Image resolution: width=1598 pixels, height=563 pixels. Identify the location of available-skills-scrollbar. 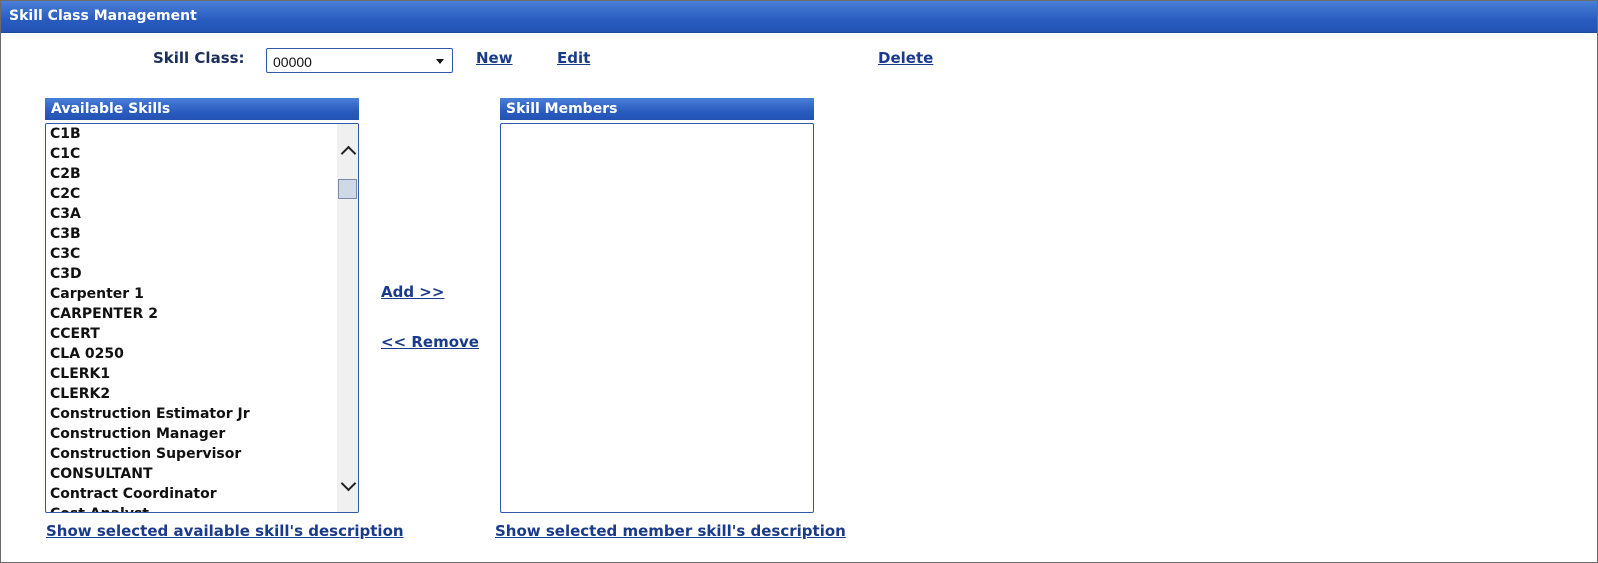
(347, 318).